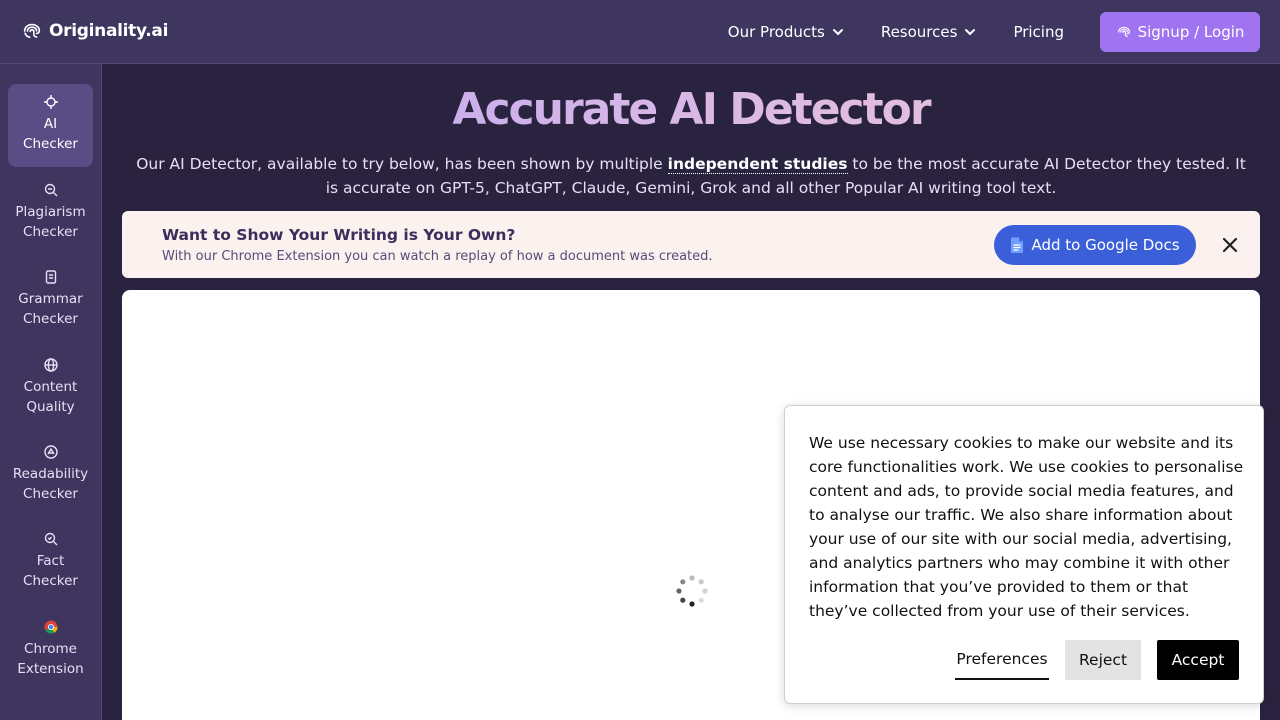  Describe the element at coordinates (339, 235) in the screenshot. I see `banner-title: Want to Show Your Writing is Your Own?` at that location.